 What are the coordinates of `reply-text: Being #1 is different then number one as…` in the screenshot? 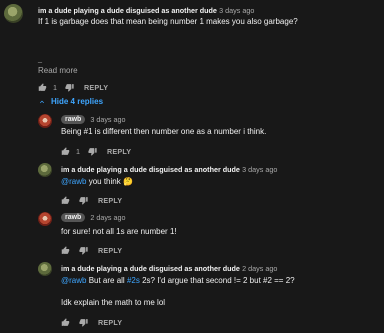 It's located at (164, 131).